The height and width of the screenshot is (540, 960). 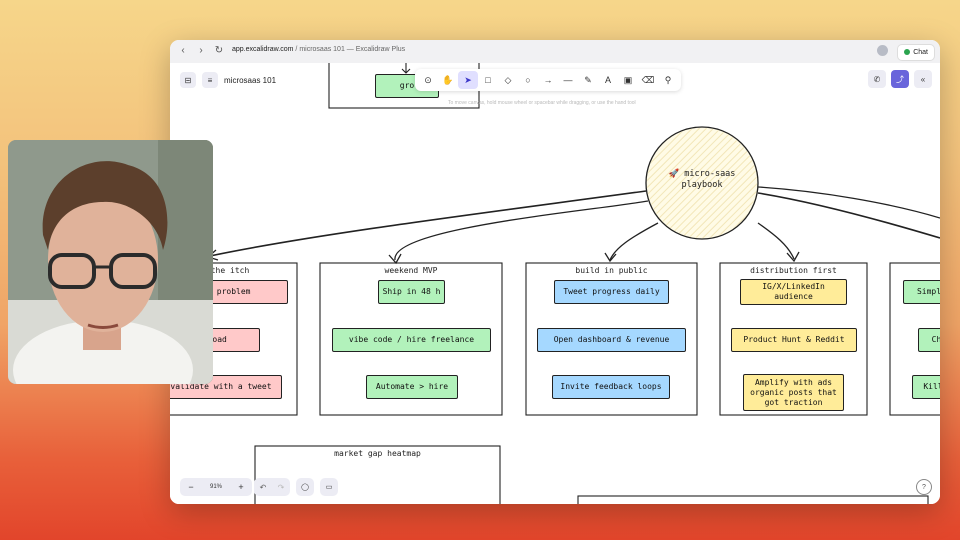 I want to click on card-audience: IG/X/LinkedIn audience, so click(x=793, y=292).